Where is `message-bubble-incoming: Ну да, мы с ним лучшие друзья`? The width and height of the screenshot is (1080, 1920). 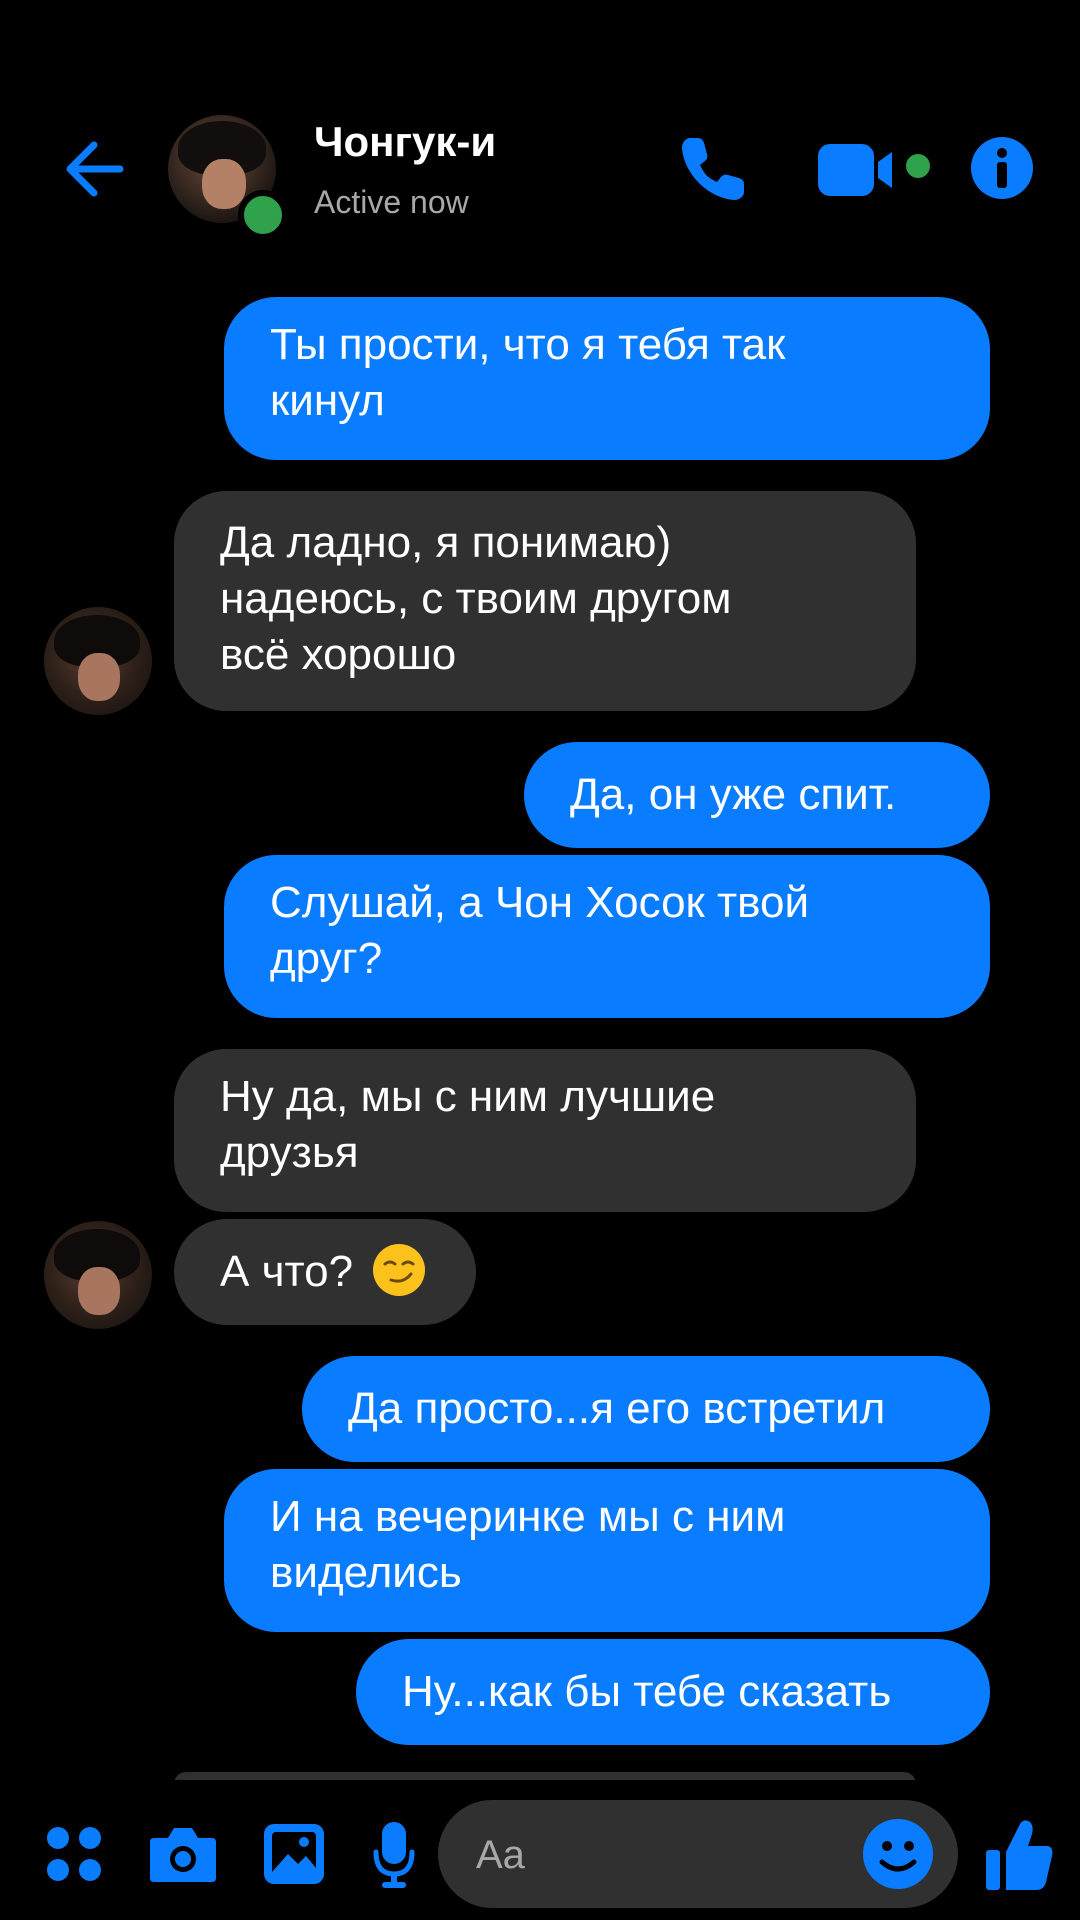 message-bubble-incoming: Ну да, мы с ним лучшие друзья is located at coordinates (545, 1130).